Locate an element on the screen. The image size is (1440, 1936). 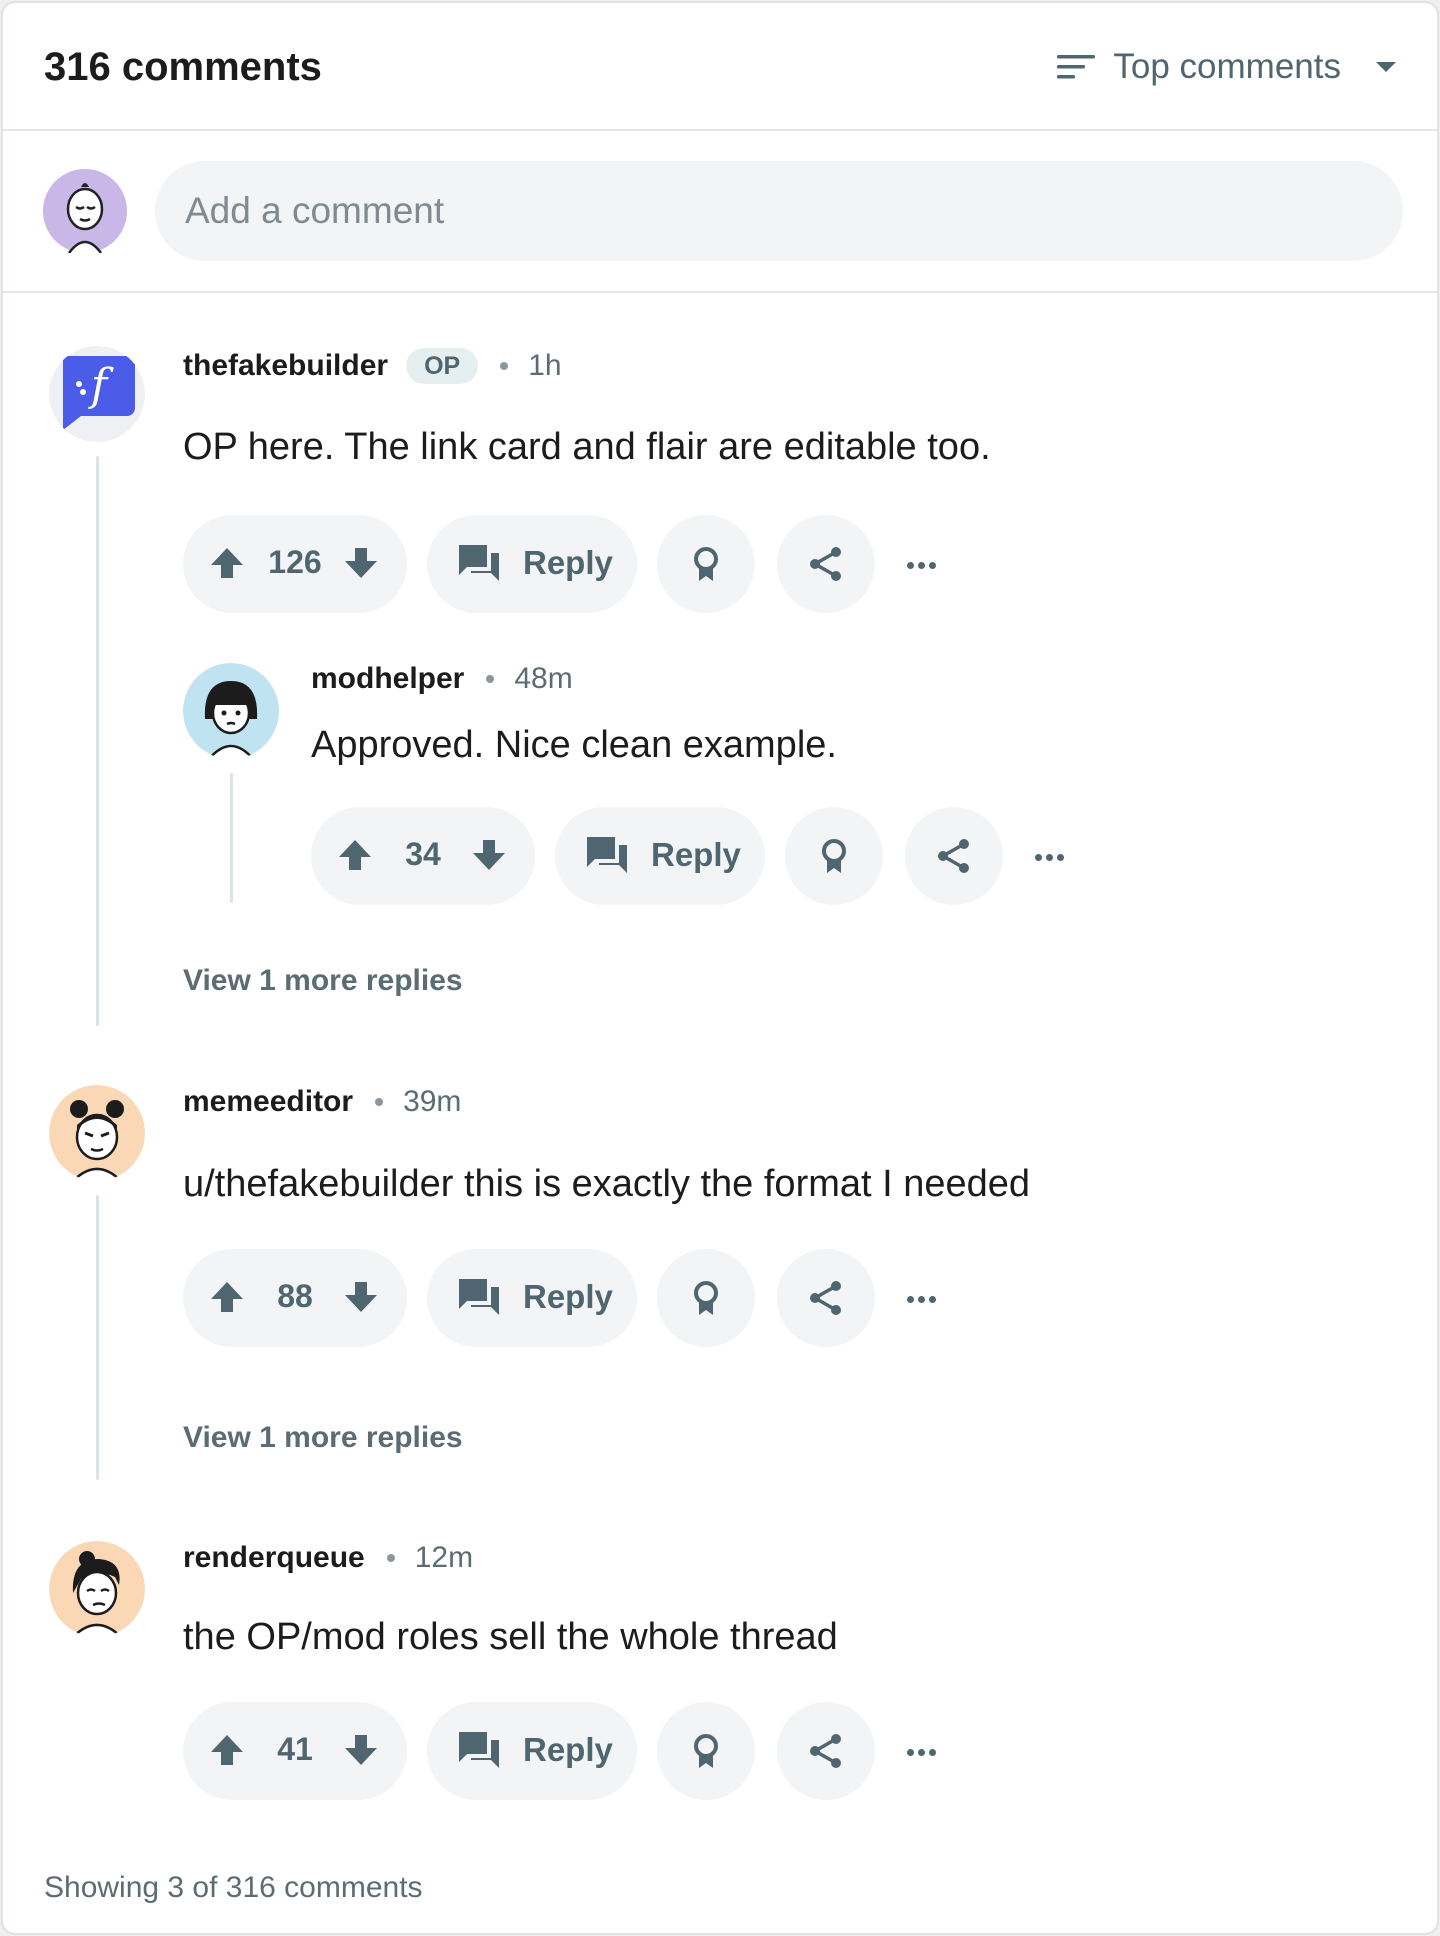
user-avatar is located at coordinates (85, 211).